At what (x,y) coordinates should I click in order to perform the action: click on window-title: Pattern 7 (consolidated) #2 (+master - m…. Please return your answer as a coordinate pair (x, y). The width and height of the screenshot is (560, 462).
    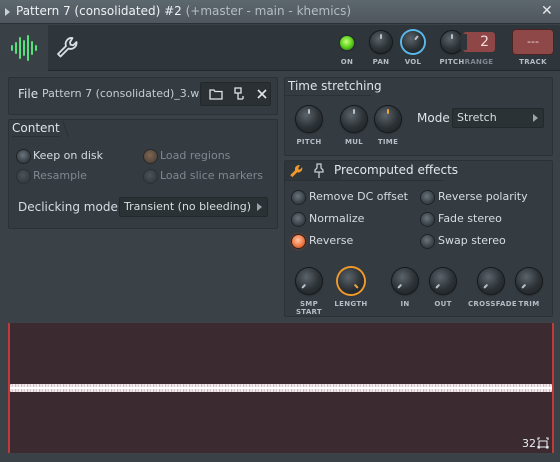
    Looking at the image, I should click on (183, 11).